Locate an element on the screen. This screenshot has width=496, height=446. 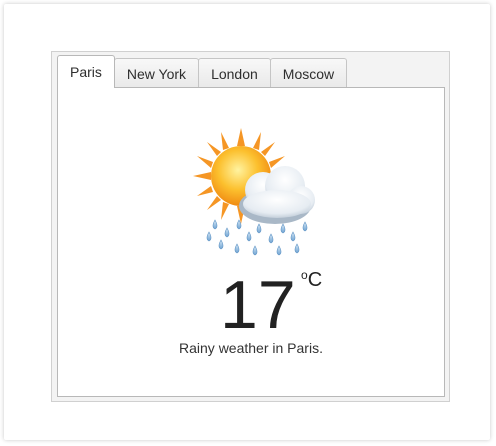
tab-london: London is located at coordinates (234, 73).